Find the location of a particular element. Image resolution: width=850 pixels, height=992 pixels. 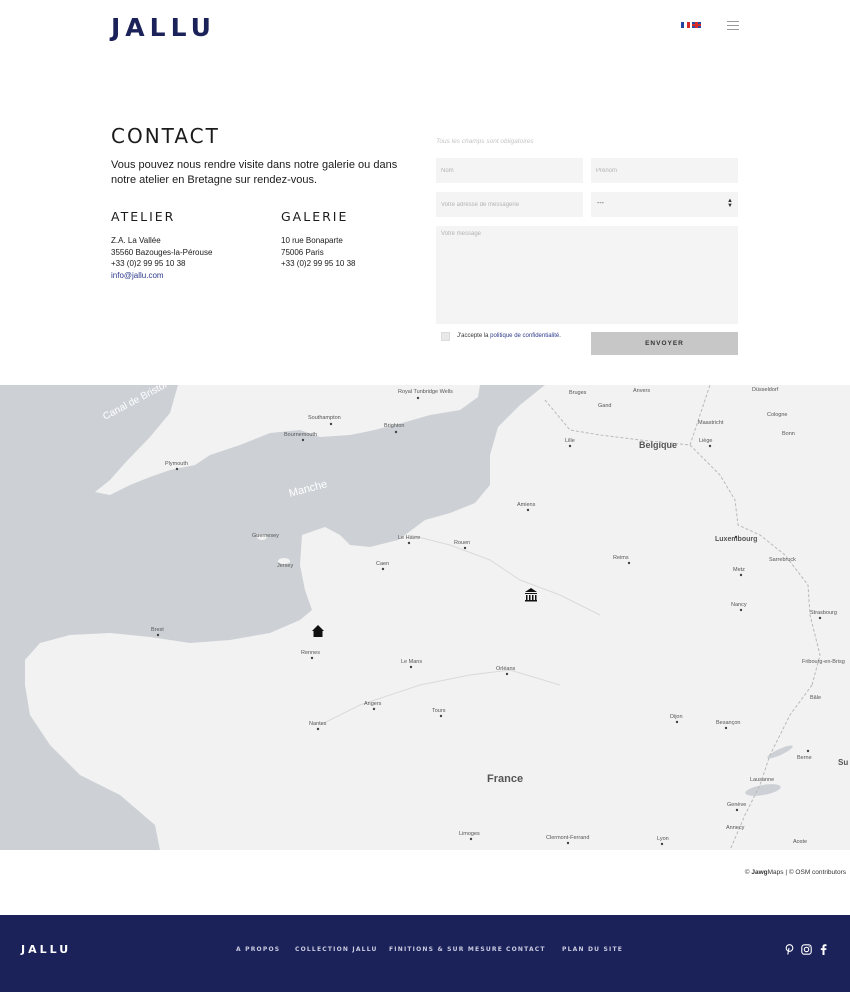

city-label: Caen is located at coordinates (382, 564).